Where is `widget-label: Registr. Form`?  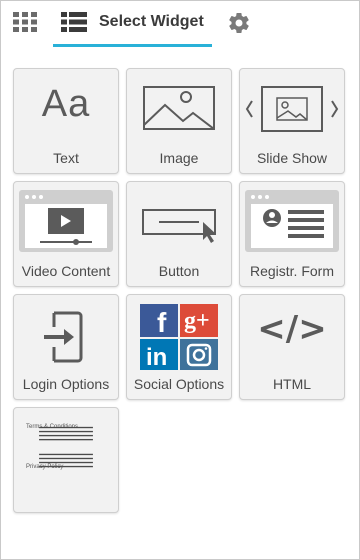 widget-label: Registr. Form is located at coordinates (291, 271).